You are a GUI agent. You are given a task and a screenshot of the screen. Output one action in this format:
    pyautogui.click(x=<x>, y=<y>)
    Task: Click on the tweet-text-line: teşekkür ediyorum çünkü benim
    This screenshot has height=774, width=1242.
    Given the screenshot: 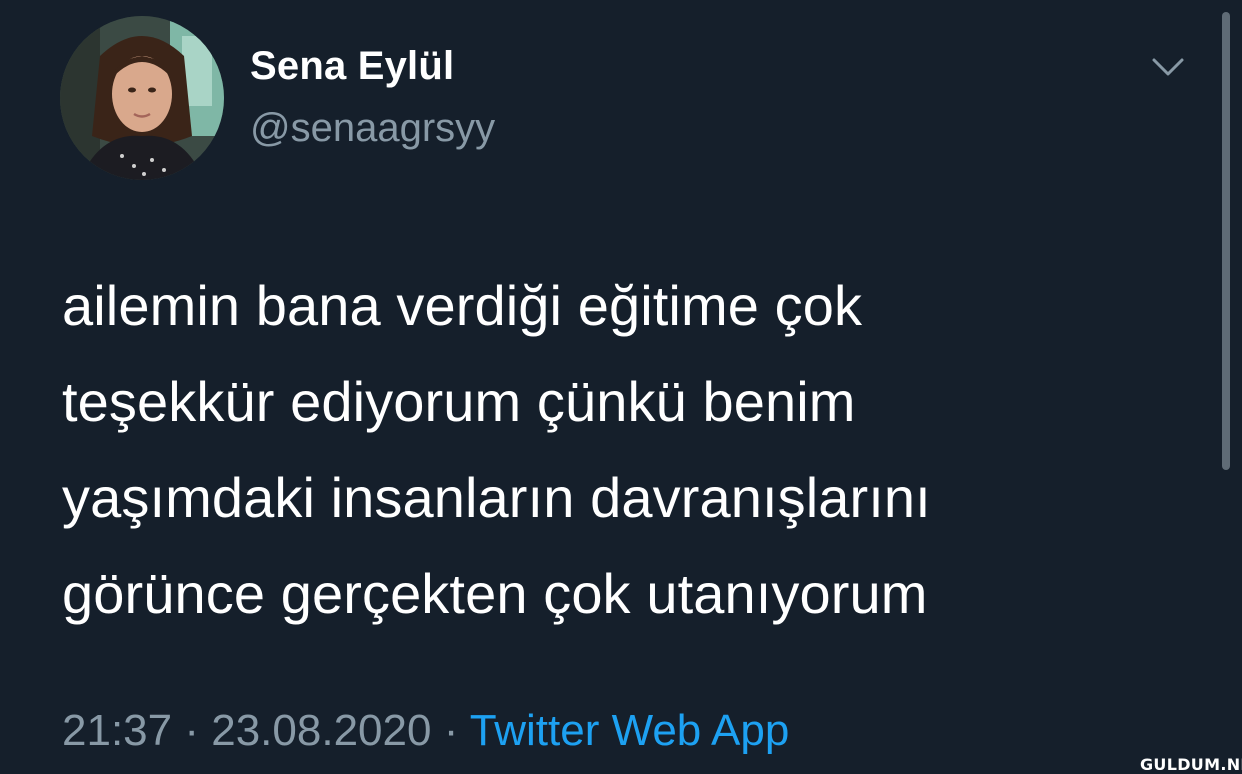 What is the action you would take?
    pyautogui.click(x=459, y=401)
    